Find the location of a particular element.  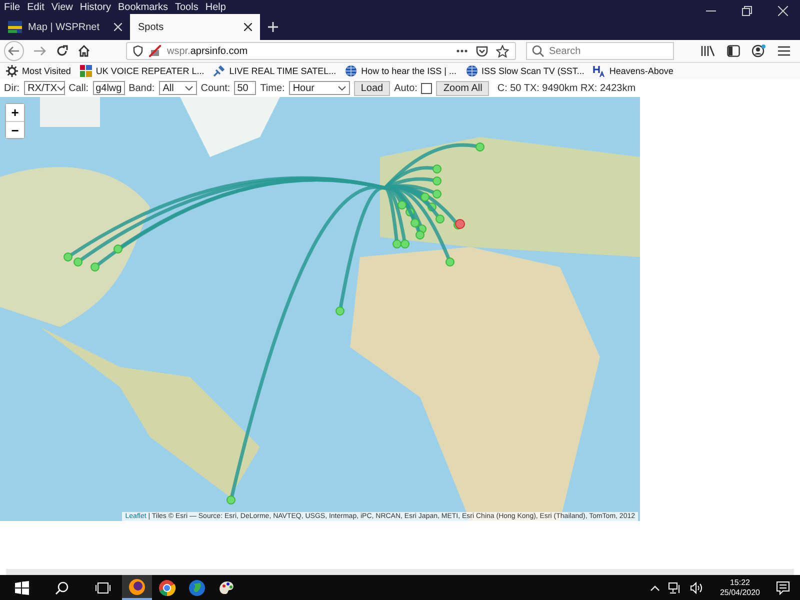

windows-start-icon is located at coordinates (22, 587).